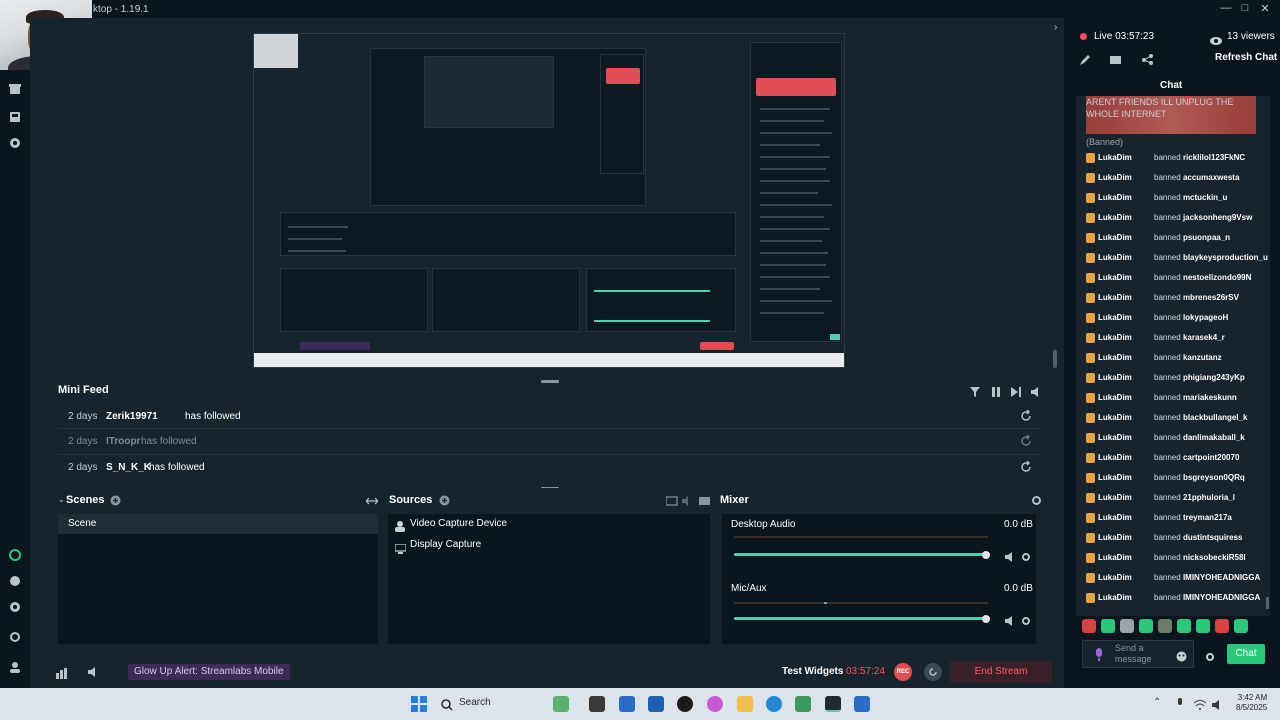  Describe the element at coordinates (1251, 703) in the screenshot. I see `clock: 3:42 AM 8/5/2025` at that location.